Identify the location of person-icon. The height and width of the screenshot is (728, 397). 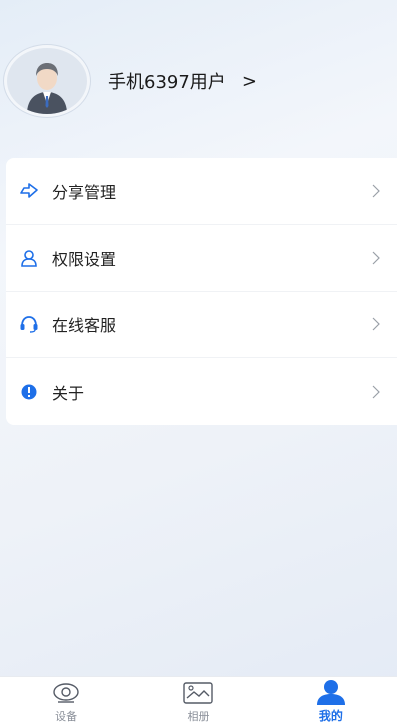
(330, 692).